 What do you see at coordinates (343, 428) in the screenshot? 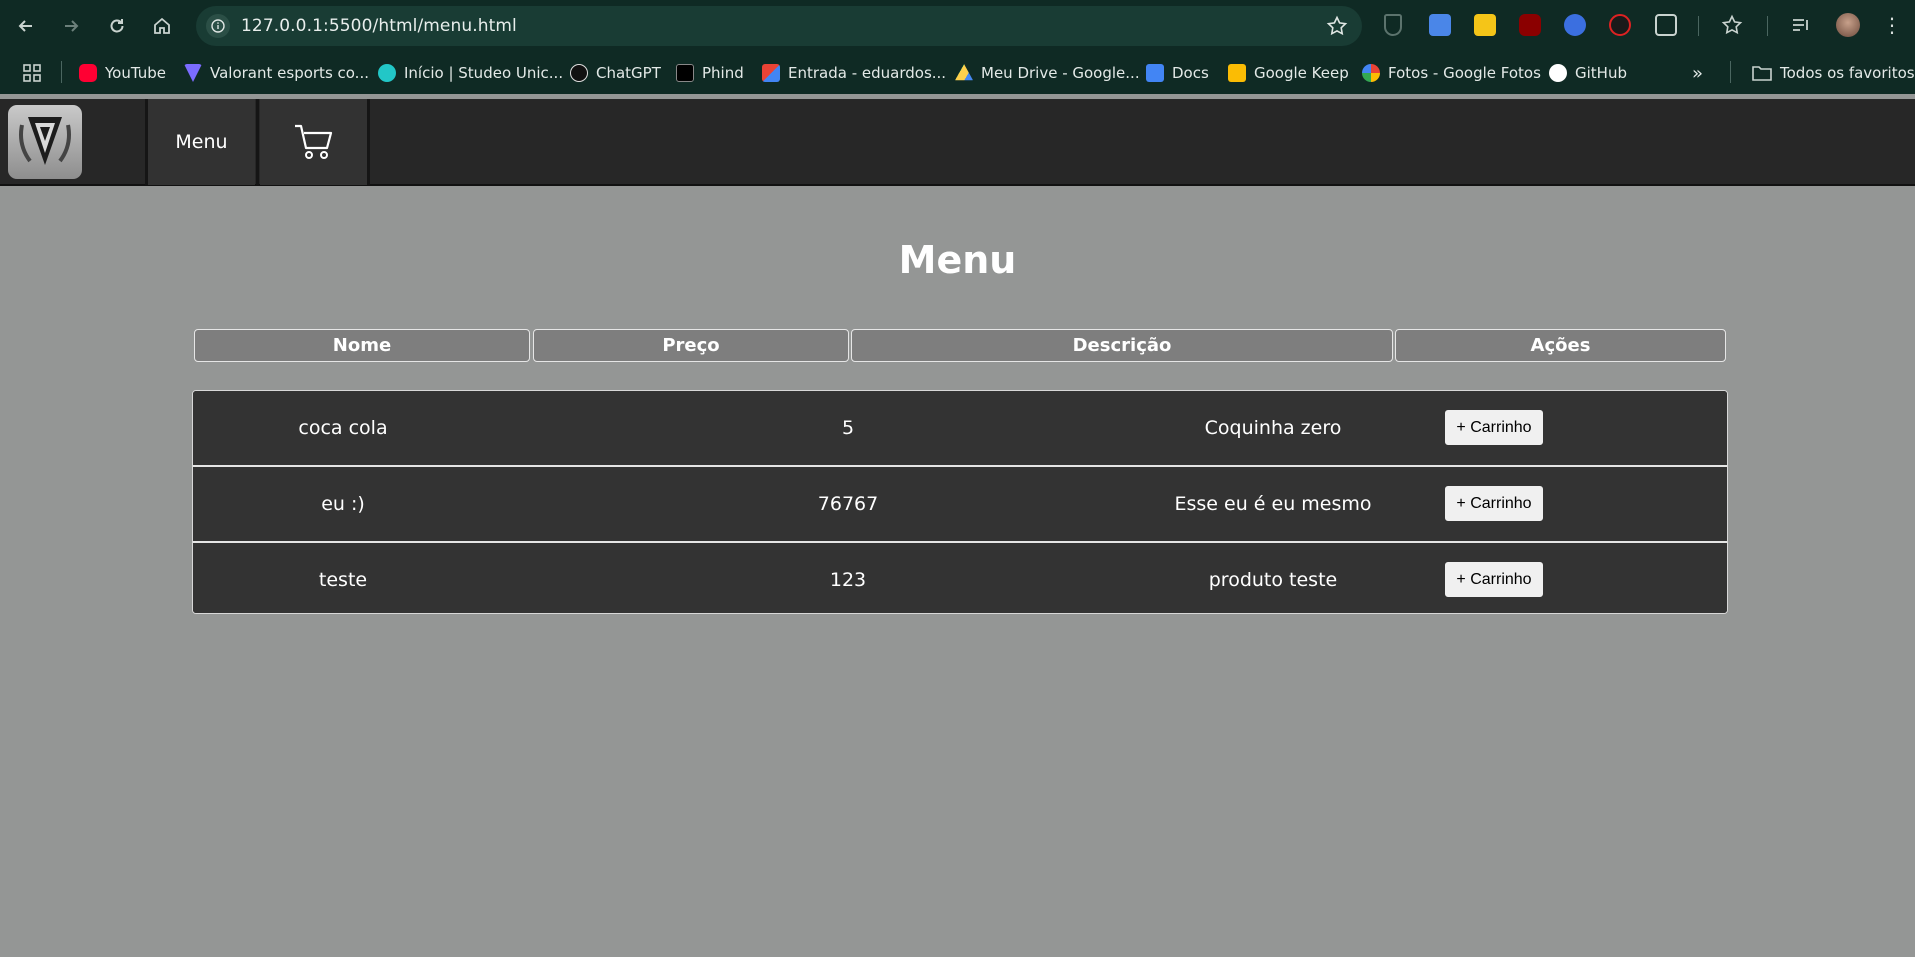
I see `cell-nome: coca cola` at bounding box center [343, 428].